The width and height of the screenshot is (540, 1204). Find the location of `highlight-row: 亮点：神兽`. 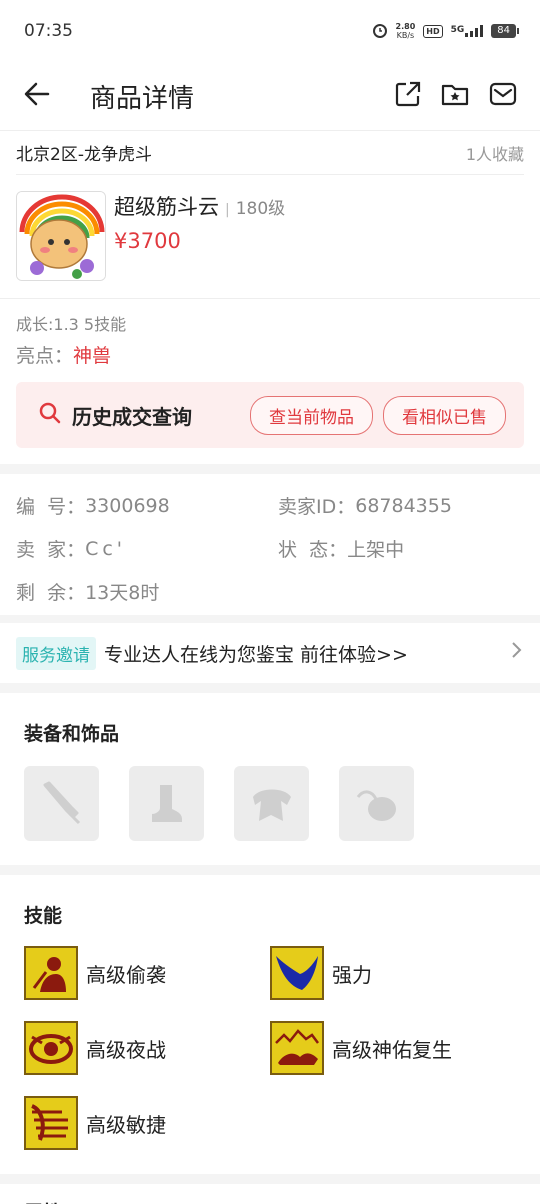

highlight-row: 亮点：神兽 is located at coordinates (270, 351).